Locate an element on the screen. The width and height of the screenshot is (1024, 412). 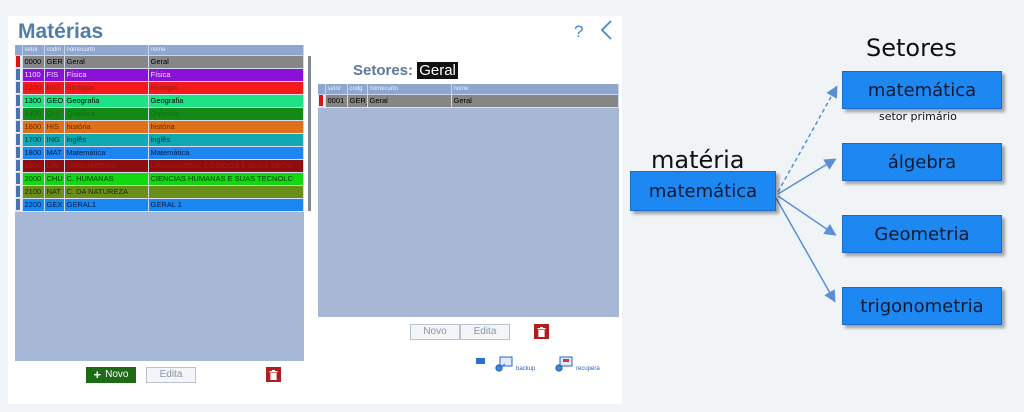
materias-column-header: setor is located at coordinates (33, 50).